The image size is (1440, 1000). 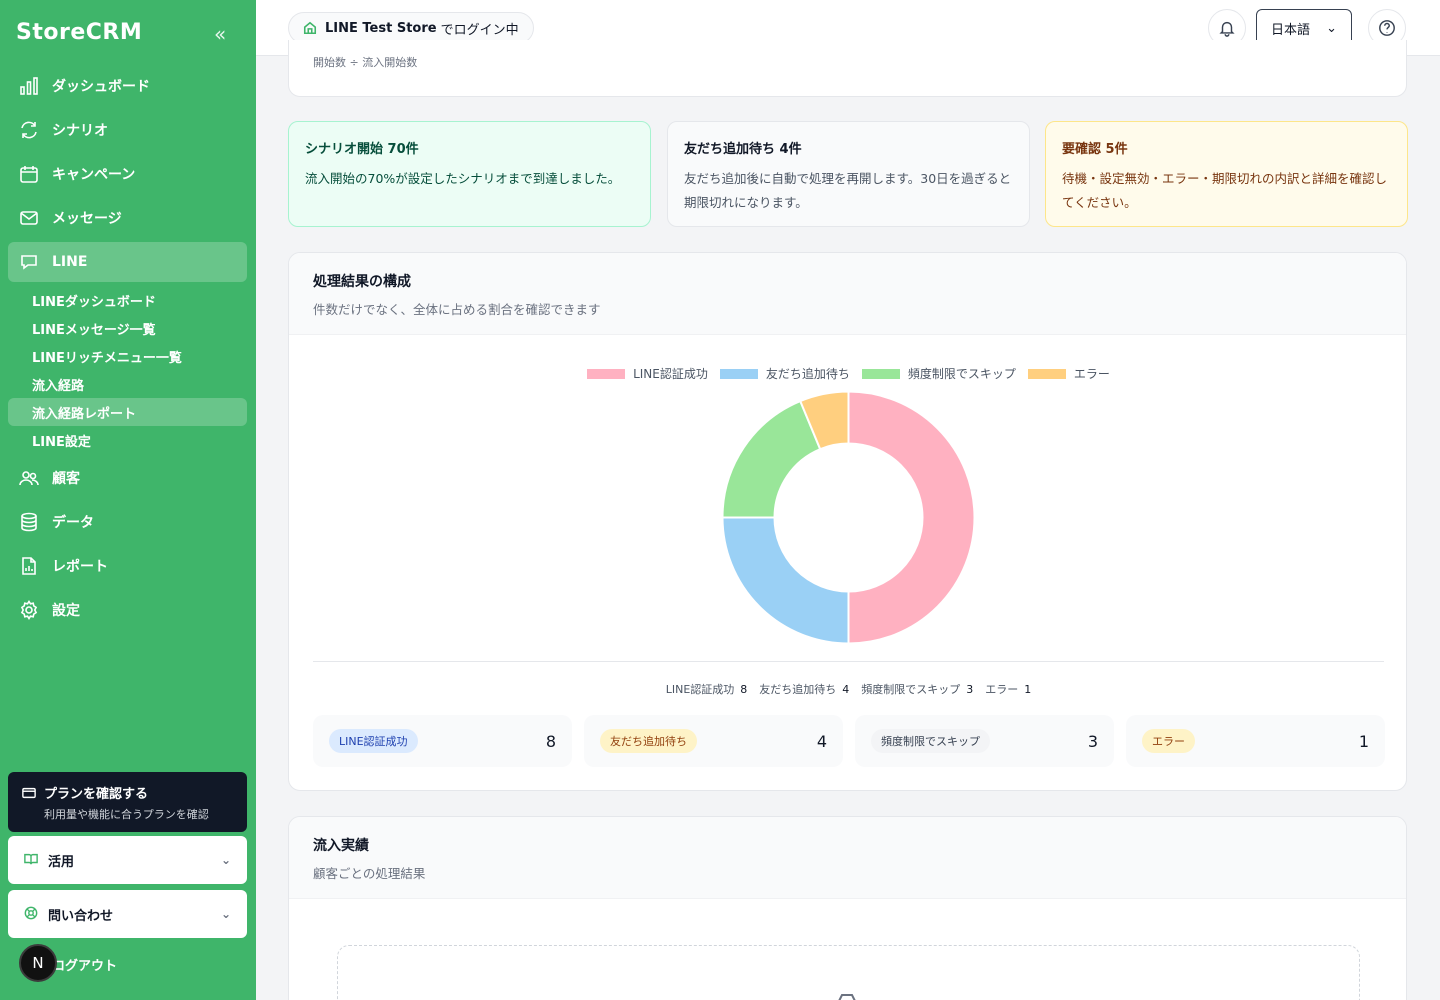 What do you see at coordinates (38, 963) in the screenshot?
I see `avatar: N` at bounding box center [38, 963].